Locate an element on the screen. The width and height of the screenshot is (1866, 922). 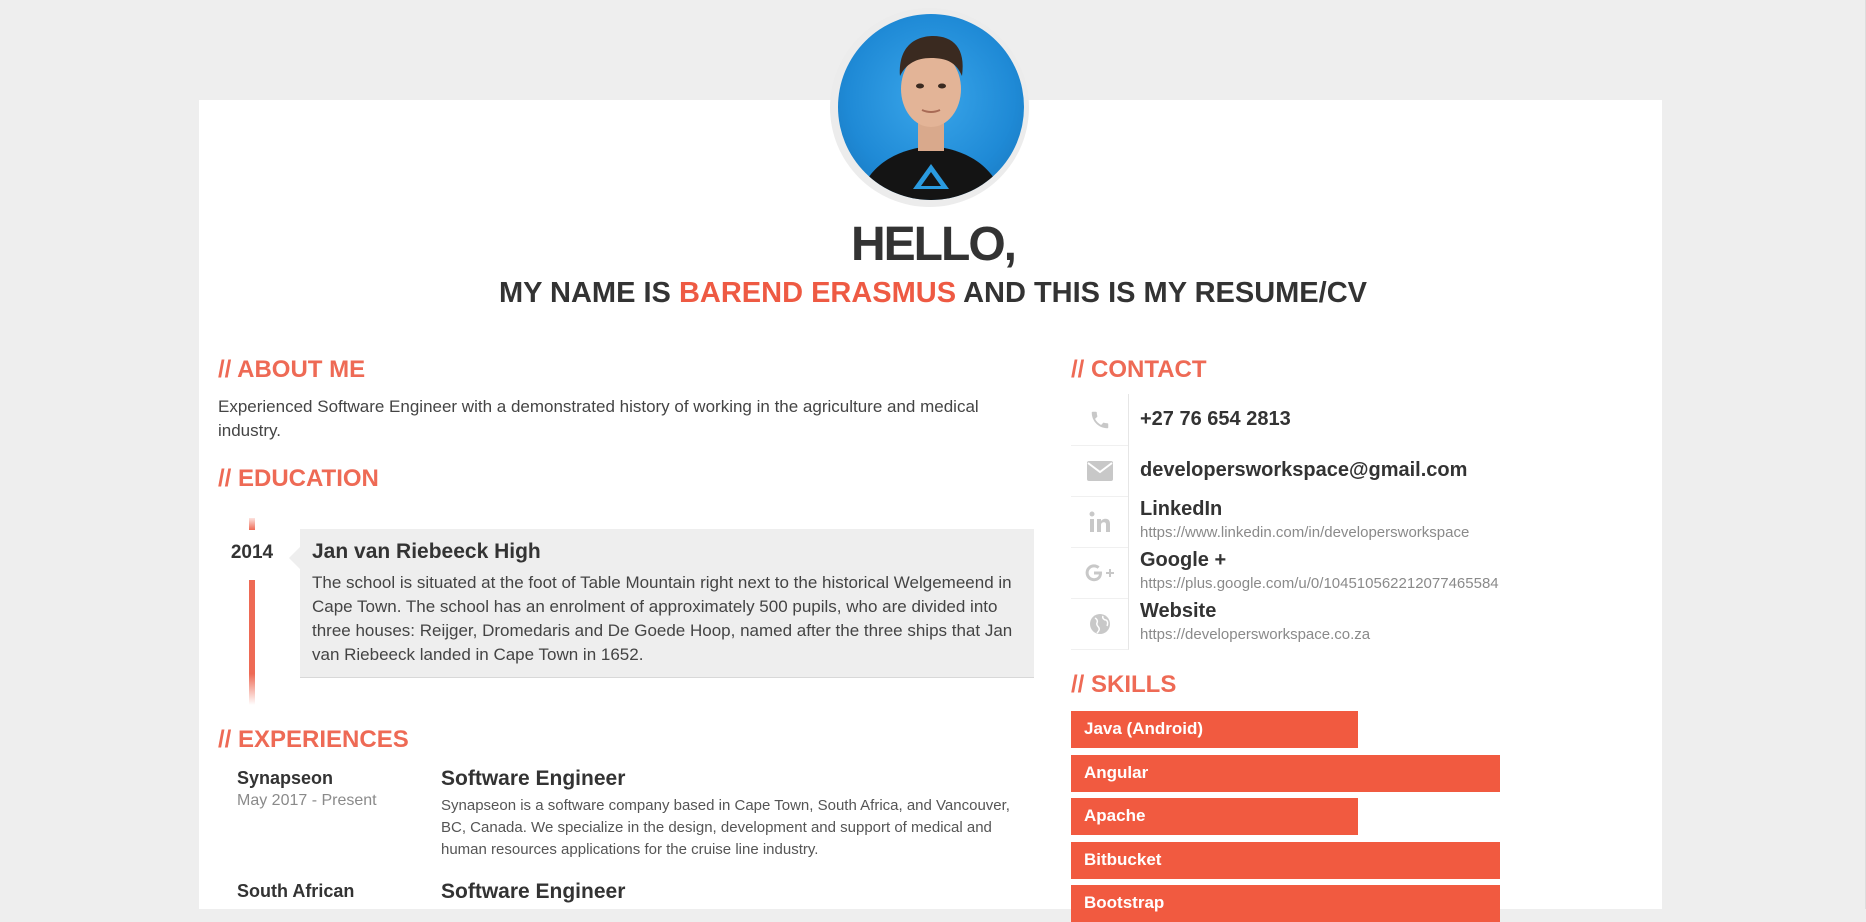
greeting-heading: HELLO, is located at coordinates (934, 244).